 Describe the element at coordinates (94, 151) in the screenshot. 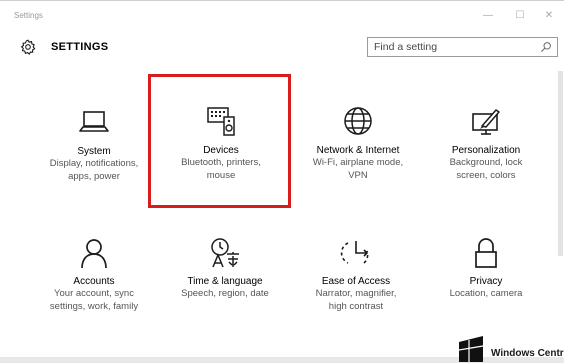

I see `tile-system-name: System` at that location.